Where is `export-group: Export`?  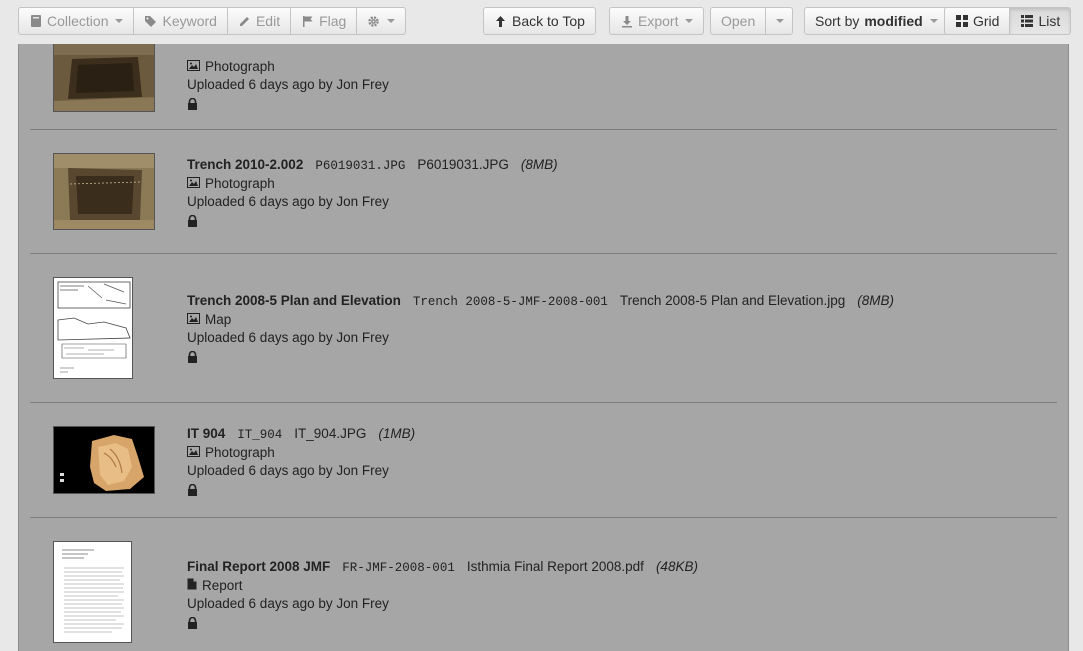 export-group: Export is located at coordinates (657, 21).